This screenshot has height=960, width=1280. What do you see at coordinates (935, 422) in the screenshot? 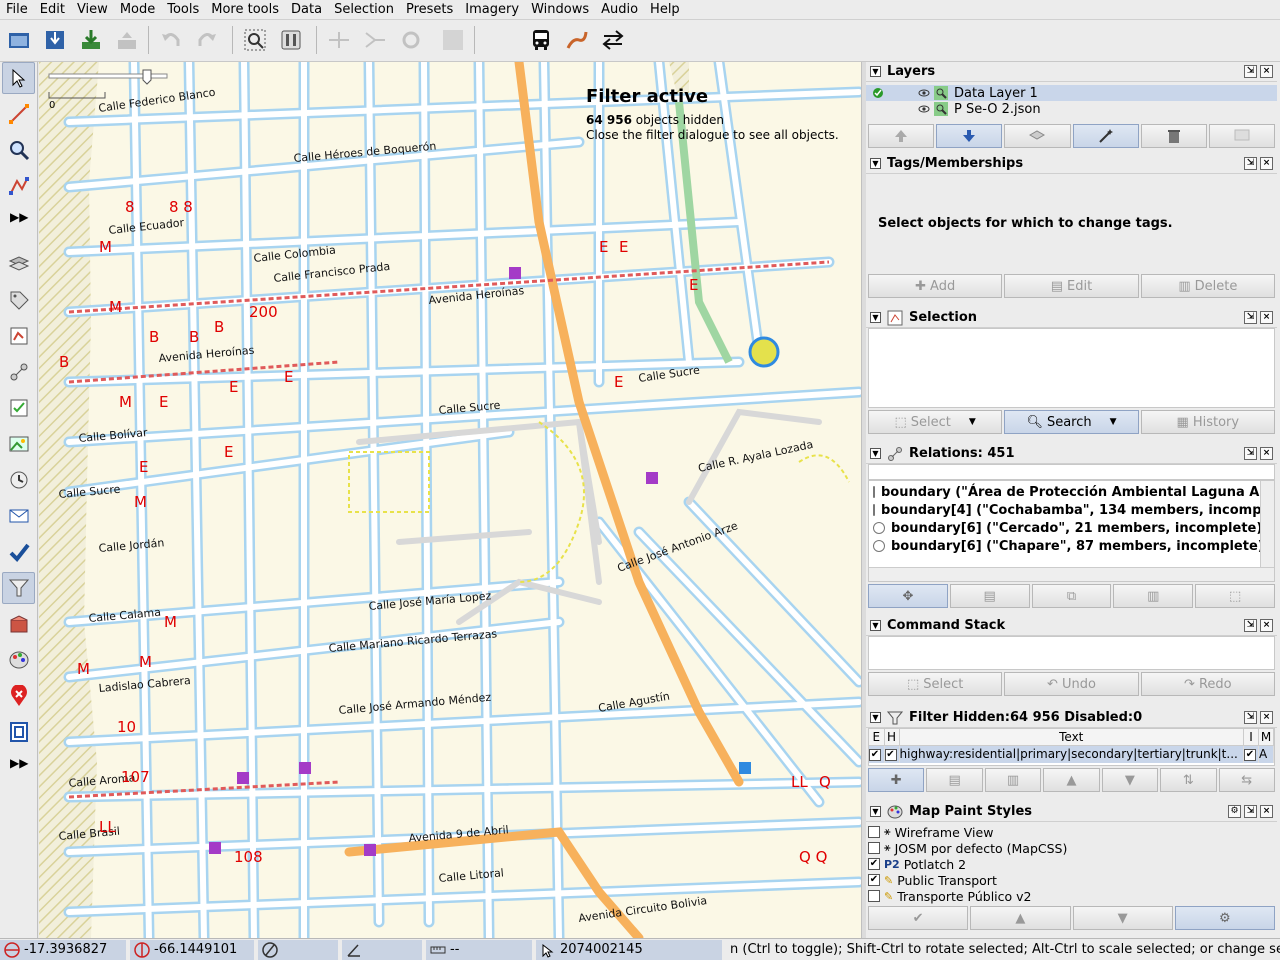
I see `select-button: ⬚ Select ▼` at bounding box center [935, 422].